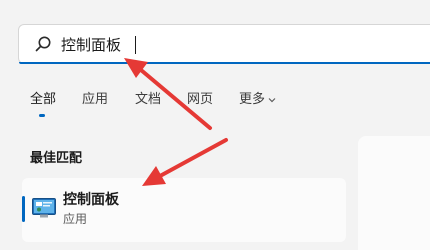 Image resolution: width=430 pixels, height=250 pixels. Describe the element at coordinates (148, 100) in the screenshot. I see `tab-documents: 文档` at that location.